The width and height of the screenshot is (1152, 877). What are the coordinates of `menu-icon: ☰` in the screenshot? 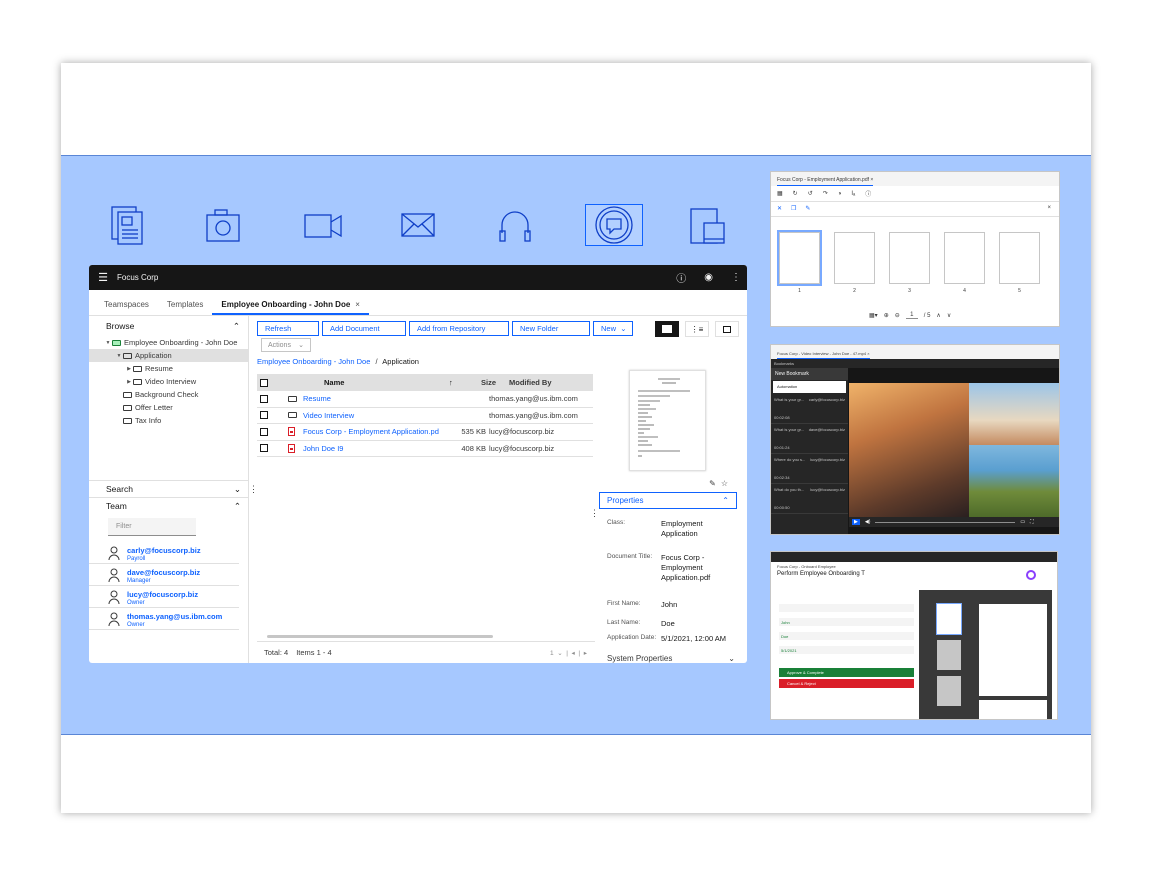 It's located at (103, 277).